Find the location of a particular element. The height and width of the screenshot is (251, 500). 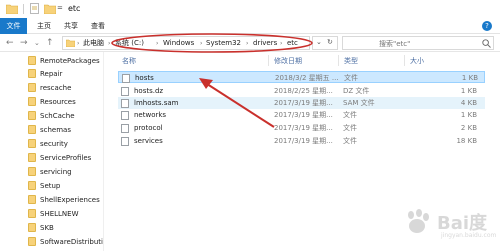

quick-access-dropdown: = is located at coordinates (60, 8).